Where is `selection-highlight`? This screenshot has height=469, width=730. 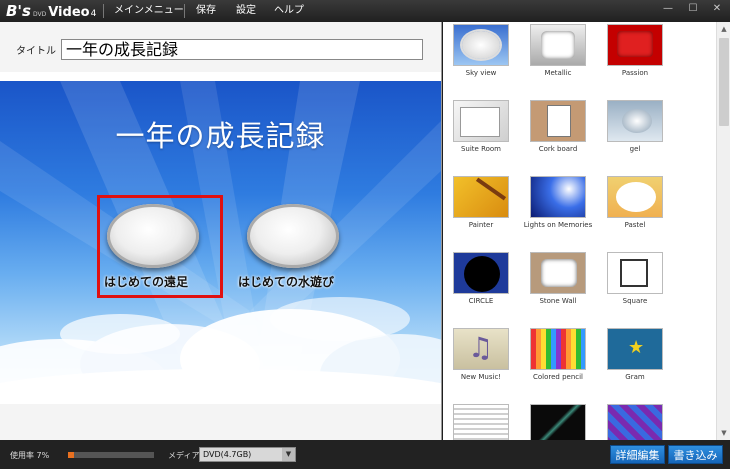 selection-highlight is located at coordinates (160, 246).